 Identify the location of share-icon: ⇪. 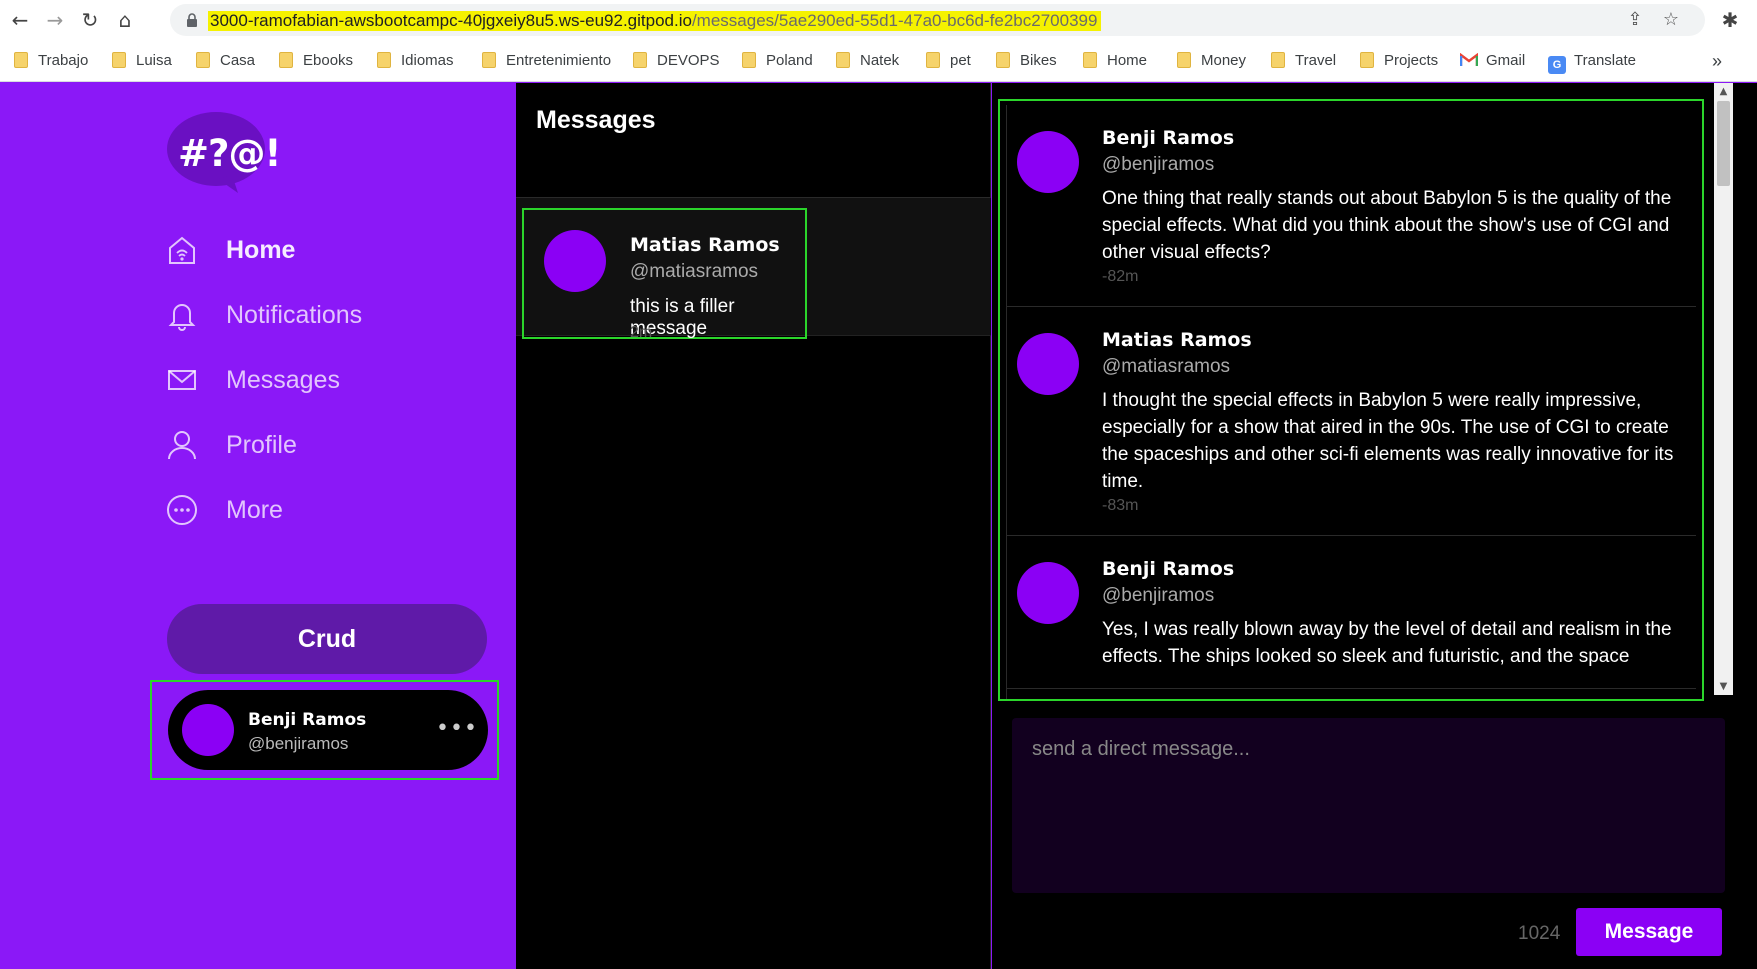
(1635, 20).